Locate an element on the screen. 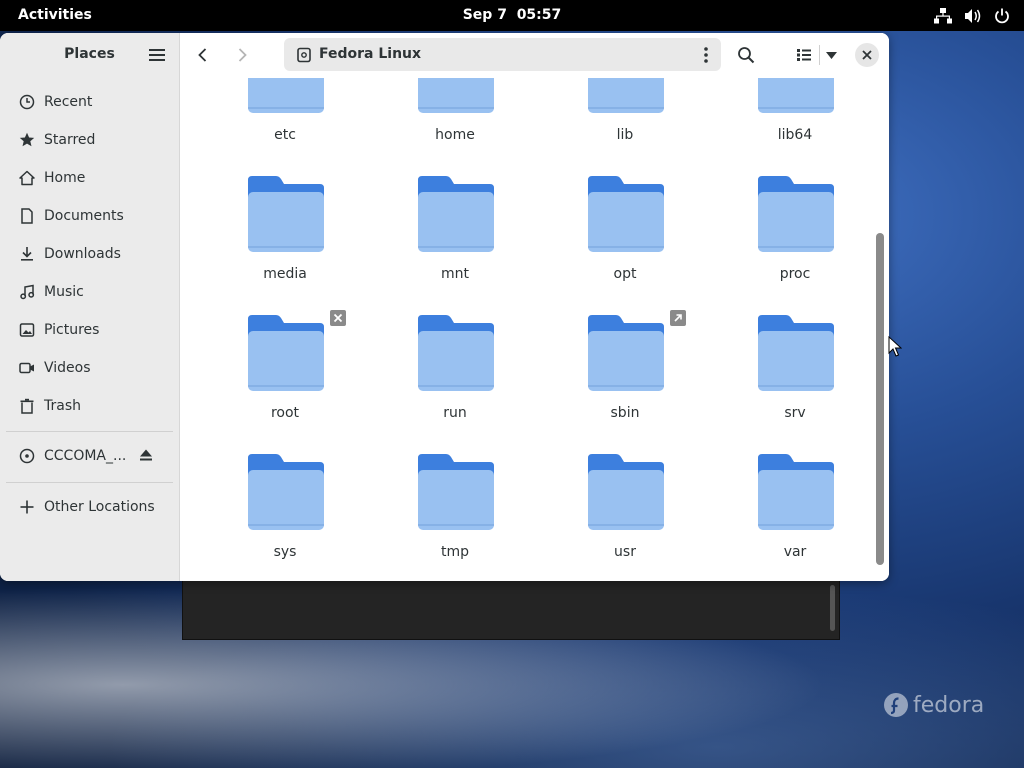  sidebar-item-starred: Starred is located at coordinates (89, 140).